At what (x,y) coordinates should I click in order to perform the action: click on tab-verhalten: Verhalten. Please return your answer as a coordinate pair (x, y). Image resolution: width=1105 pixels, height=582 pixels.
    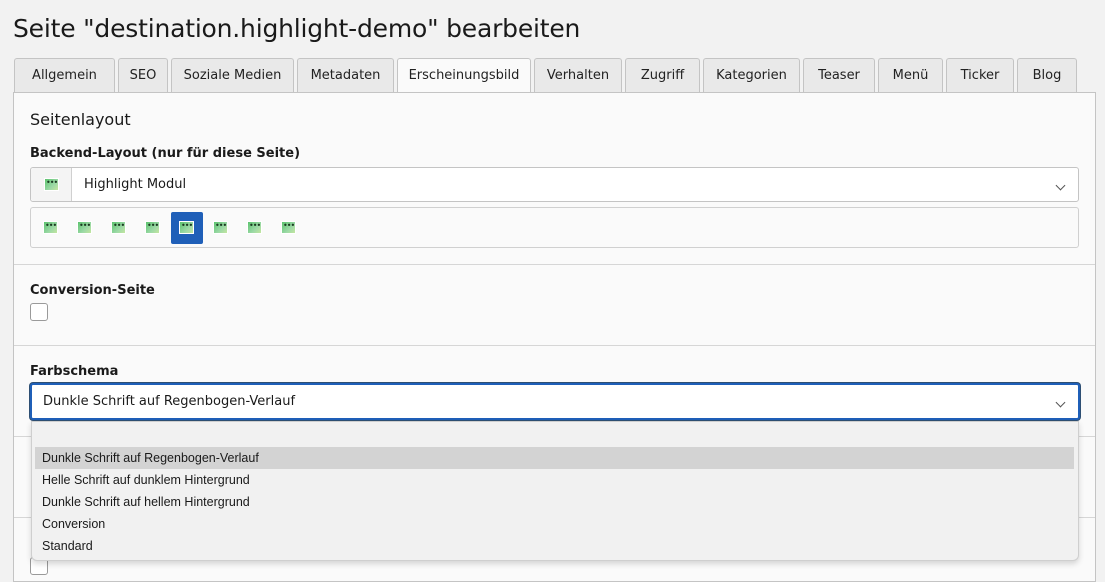
    Looking at the image, I should click on (578, 75).